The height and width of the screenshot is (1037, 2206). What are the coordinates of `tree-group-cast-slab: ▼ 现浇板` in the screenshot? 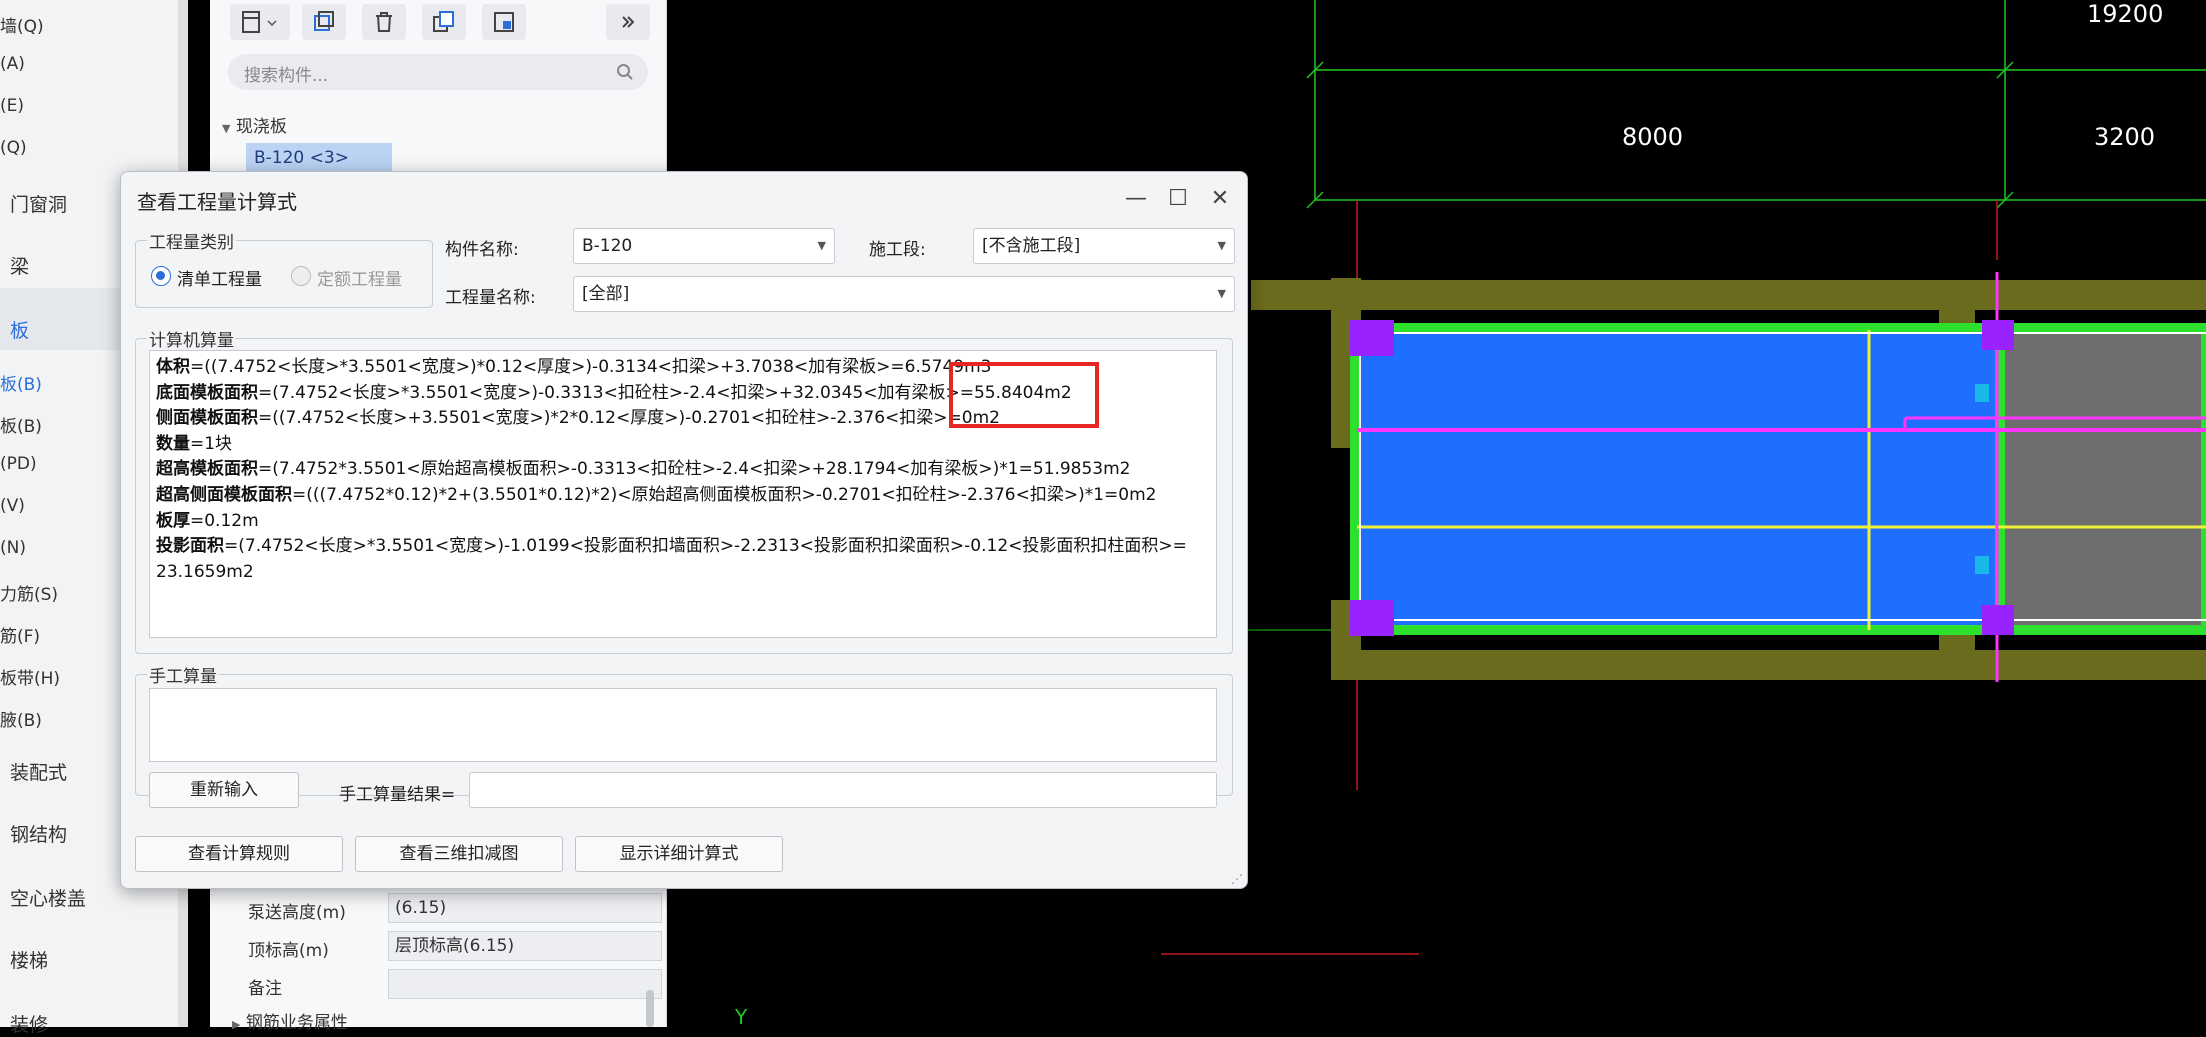 It's located at (254, 124).